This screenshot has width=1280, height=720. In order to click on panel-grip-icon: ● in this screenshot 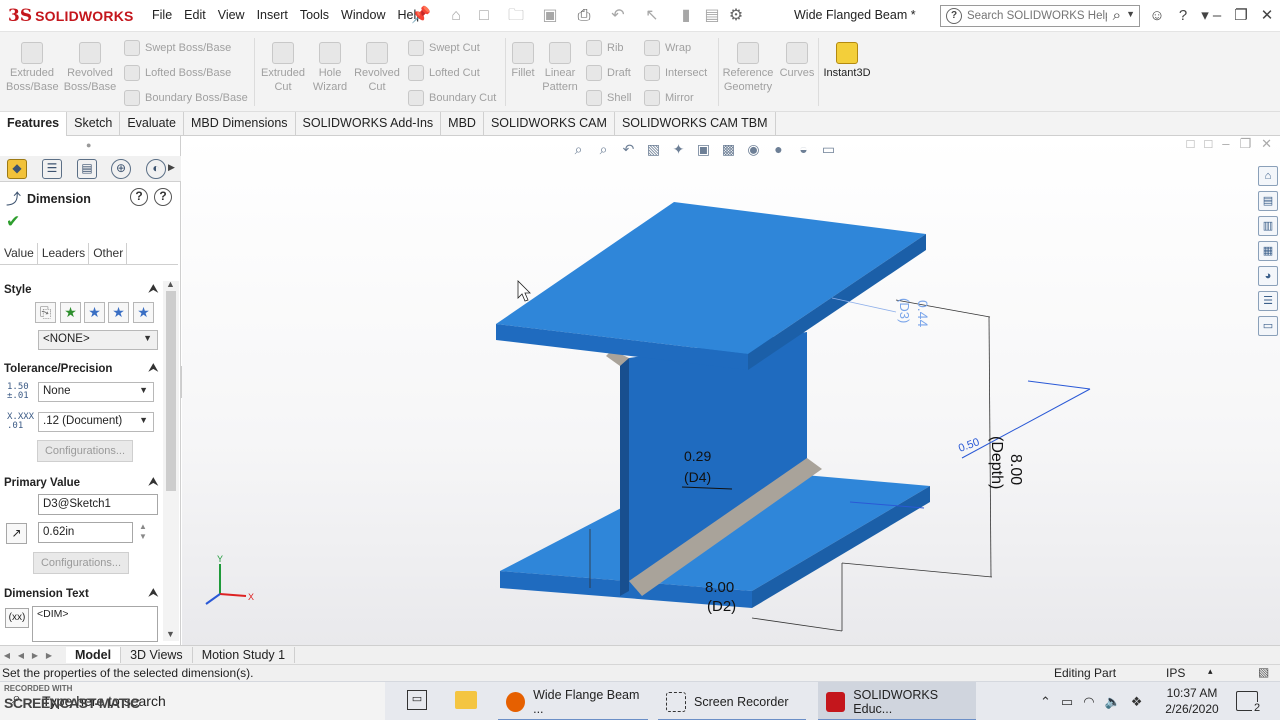, I will do `click(88, 145)`.